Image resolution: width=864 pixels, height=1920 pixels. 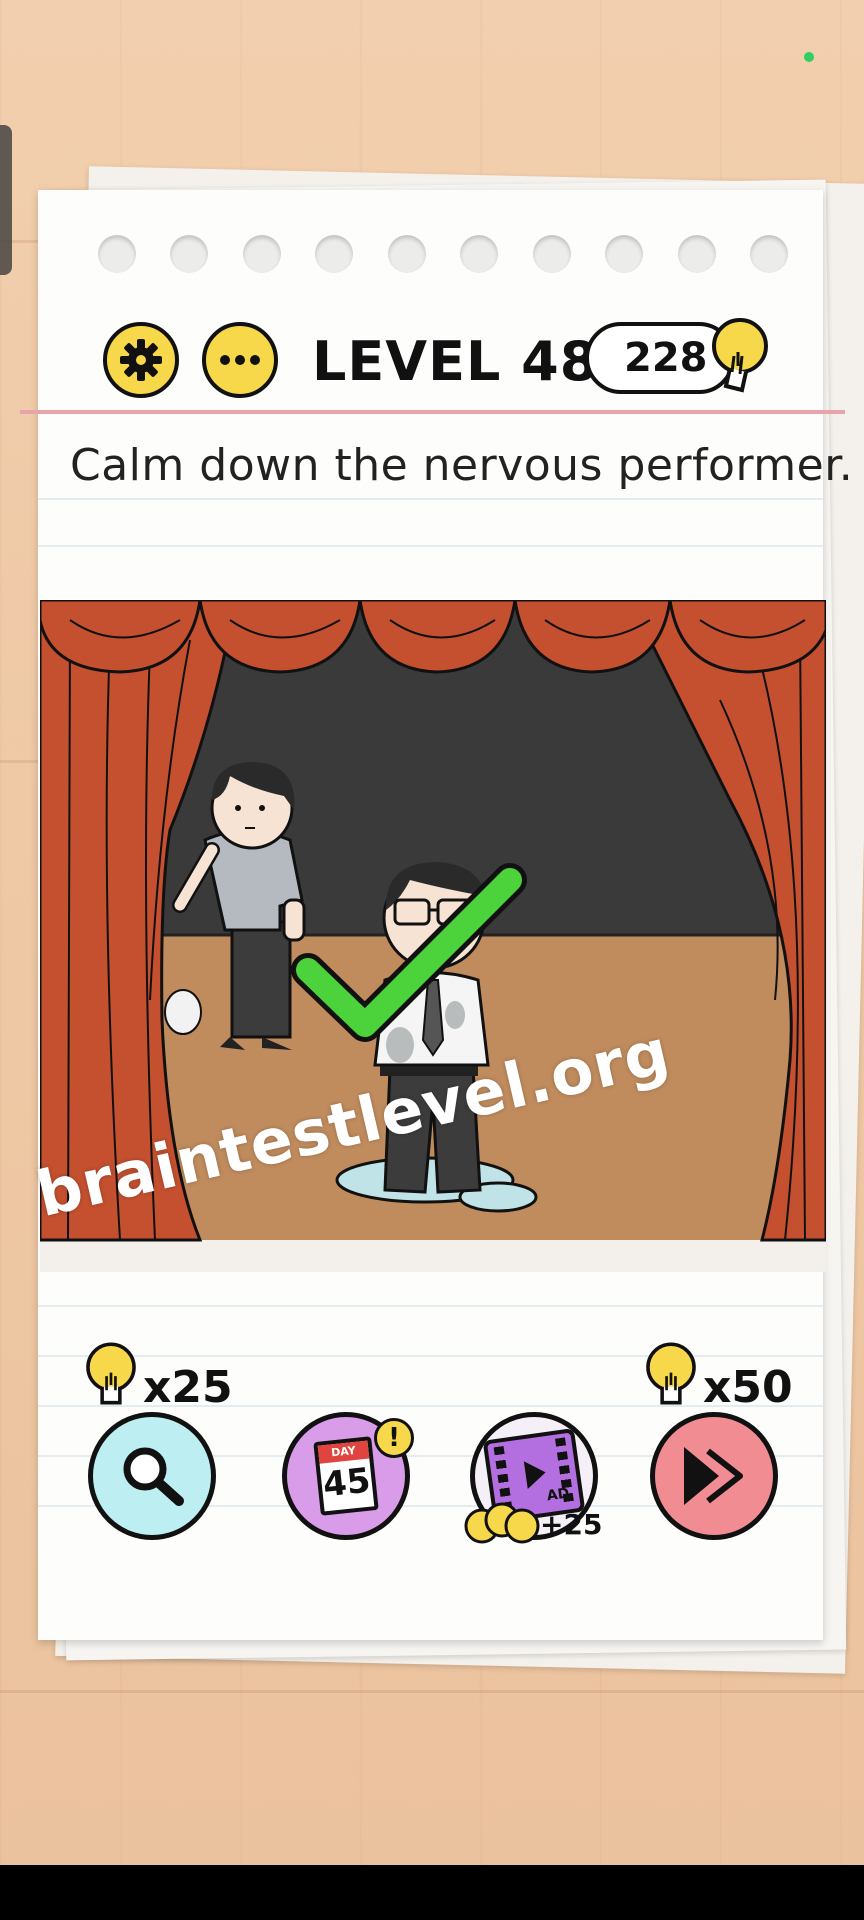 What do you see at coordinates (809, 57) in the screenshot?
I see `status-indicator-dot` at bounding box center [809, 57].